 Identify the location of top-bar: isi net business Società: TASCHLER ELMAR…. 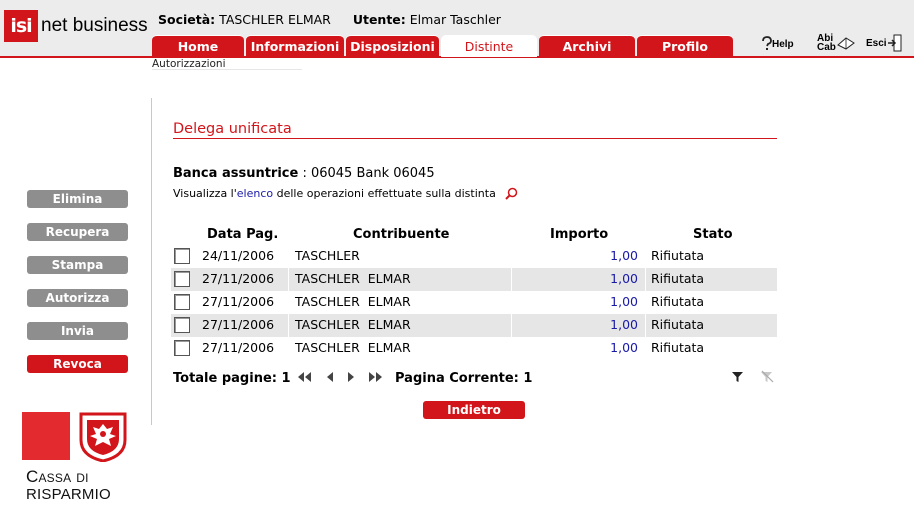
(457, 29).